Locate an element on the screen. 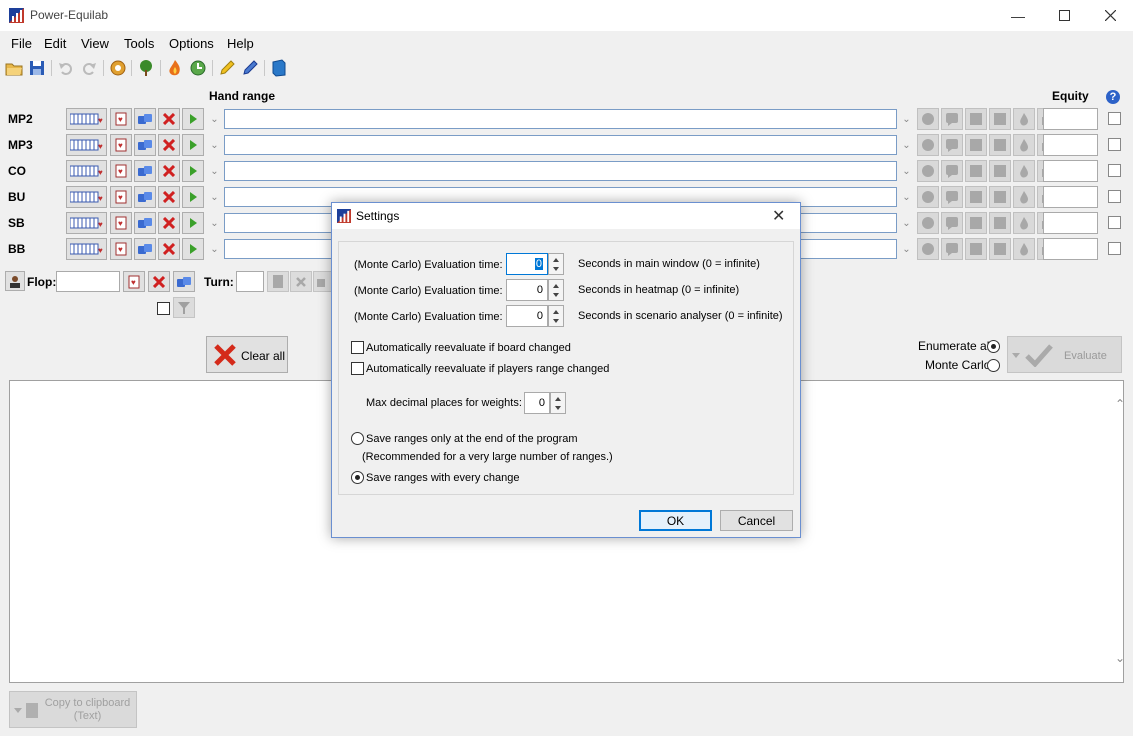 The image size is (1133, 736). save-icon is located at coordinates (37, 68).